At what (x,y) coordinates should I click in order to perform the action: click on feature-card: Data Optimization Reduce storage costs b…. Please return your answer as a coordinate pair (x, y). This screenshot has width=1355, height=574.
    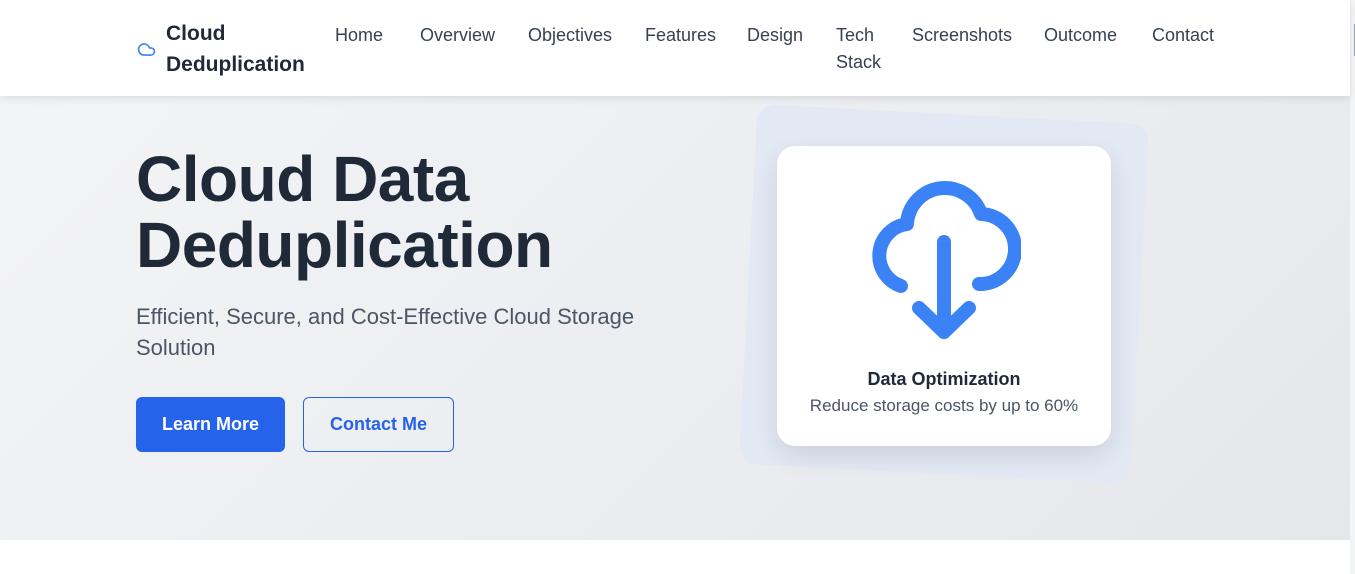
    Looking at the image, I should click on (944, 296).